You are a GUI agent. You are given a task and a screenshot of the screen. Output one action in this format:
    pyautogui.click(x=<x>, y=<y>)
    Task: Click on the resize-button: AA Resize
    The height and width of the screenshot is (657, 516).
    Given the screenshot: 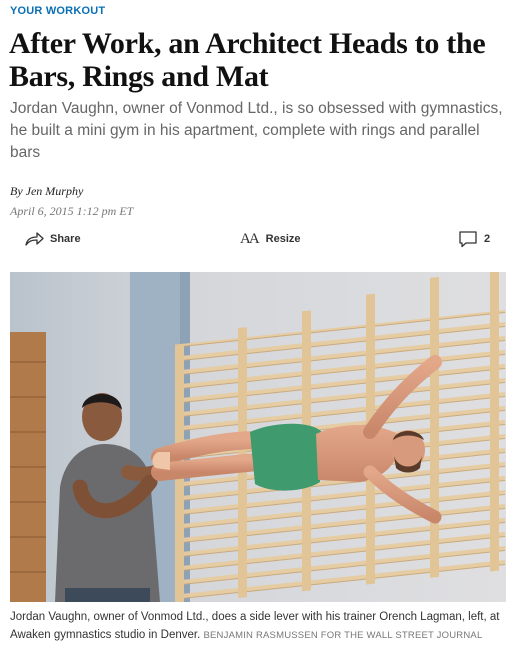 What is the action you would take?
    pyautogui.click(x=270, y=239)
    